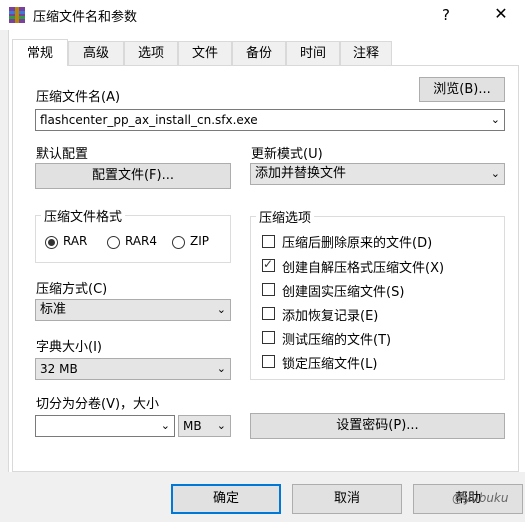 The image size is (525, 522). Describe the element at coordinates (98, 404) in the screenshot. I see `split-label: 切分为分卷(V)，大小` at that location.